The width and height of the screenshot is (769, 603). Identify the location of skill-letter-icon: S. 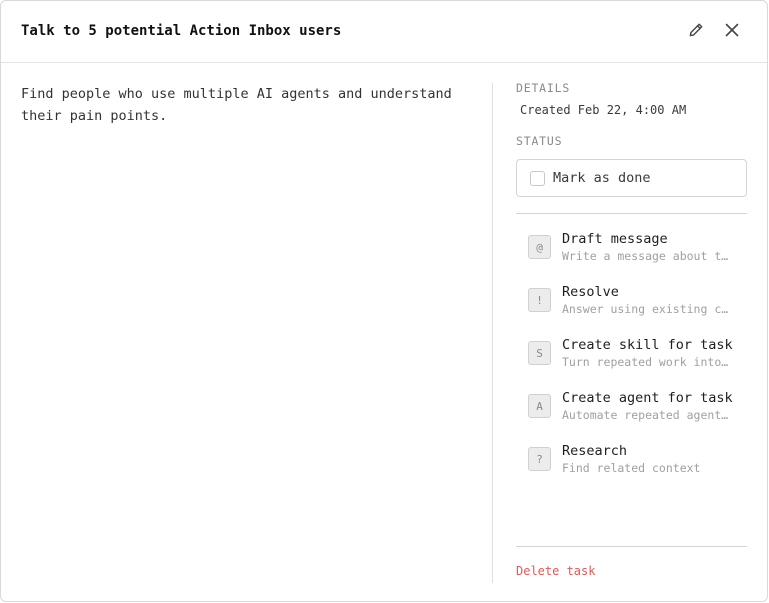
(539, 353).